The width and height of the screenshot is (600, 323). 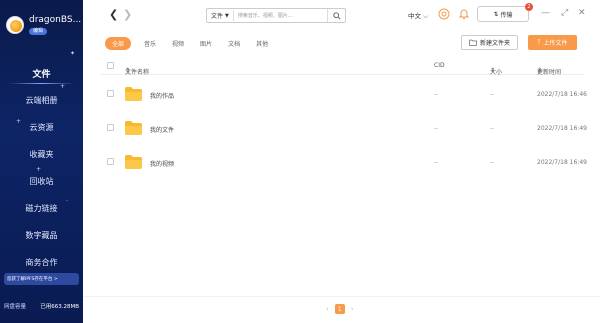 I want to click on table-row: 我的文件 -- -- 2022/7/18 16:49, so click(x=343, y=128).